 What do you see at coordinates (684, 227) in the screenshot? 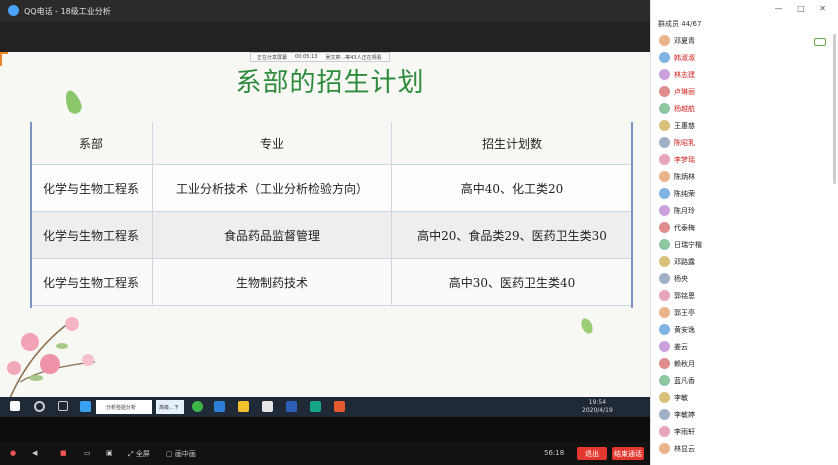
I see `member-name: 代泰梅` at bounding box center [684, 227].